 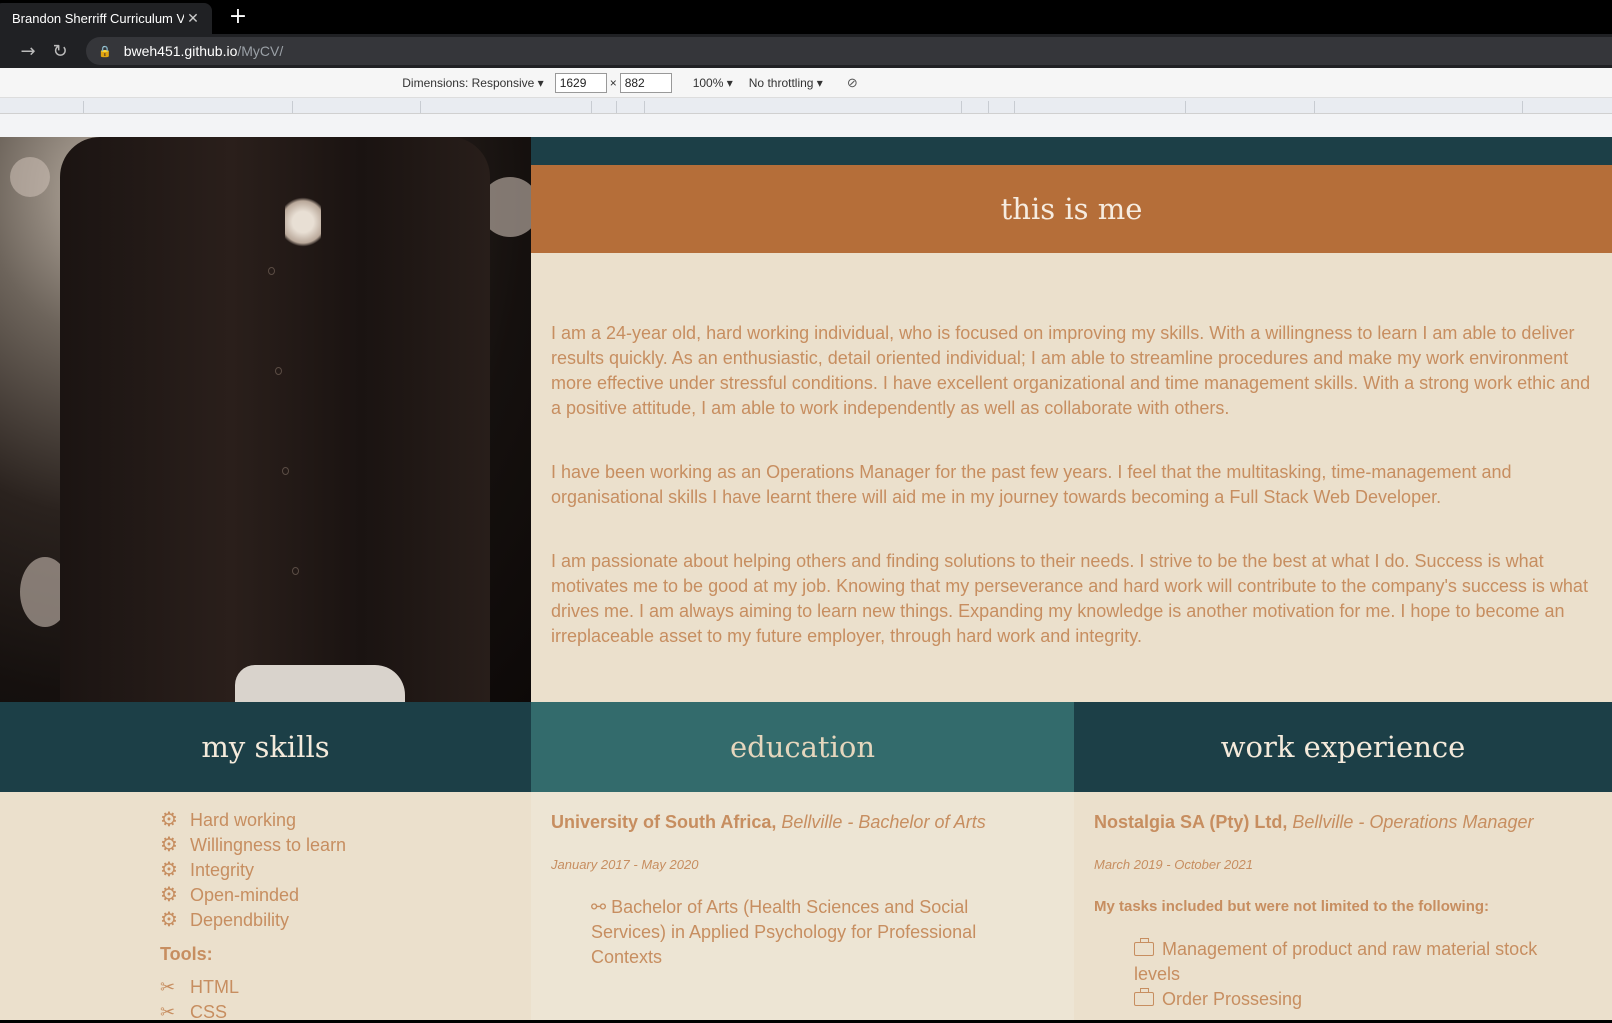 I want to click on viewport-top-gap, so click(x=806, y=125).